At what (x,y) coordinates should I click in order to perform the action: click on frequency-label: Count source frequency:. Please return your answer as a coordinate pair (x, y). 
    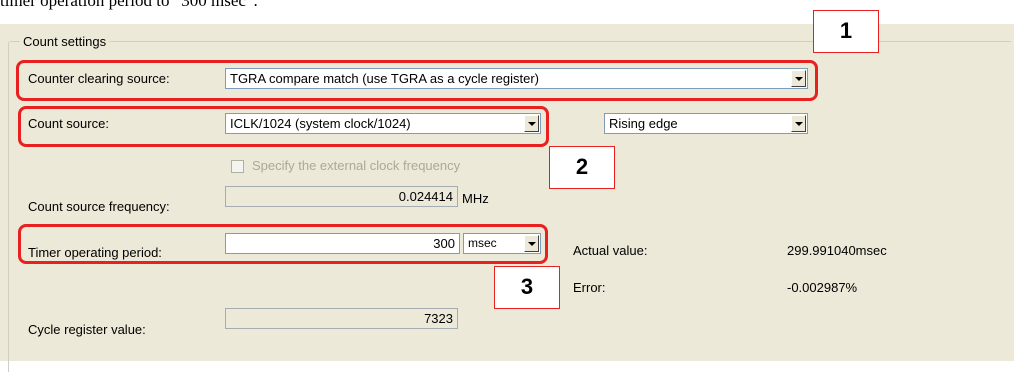
    Looking at the image, I should click on (99, 206).